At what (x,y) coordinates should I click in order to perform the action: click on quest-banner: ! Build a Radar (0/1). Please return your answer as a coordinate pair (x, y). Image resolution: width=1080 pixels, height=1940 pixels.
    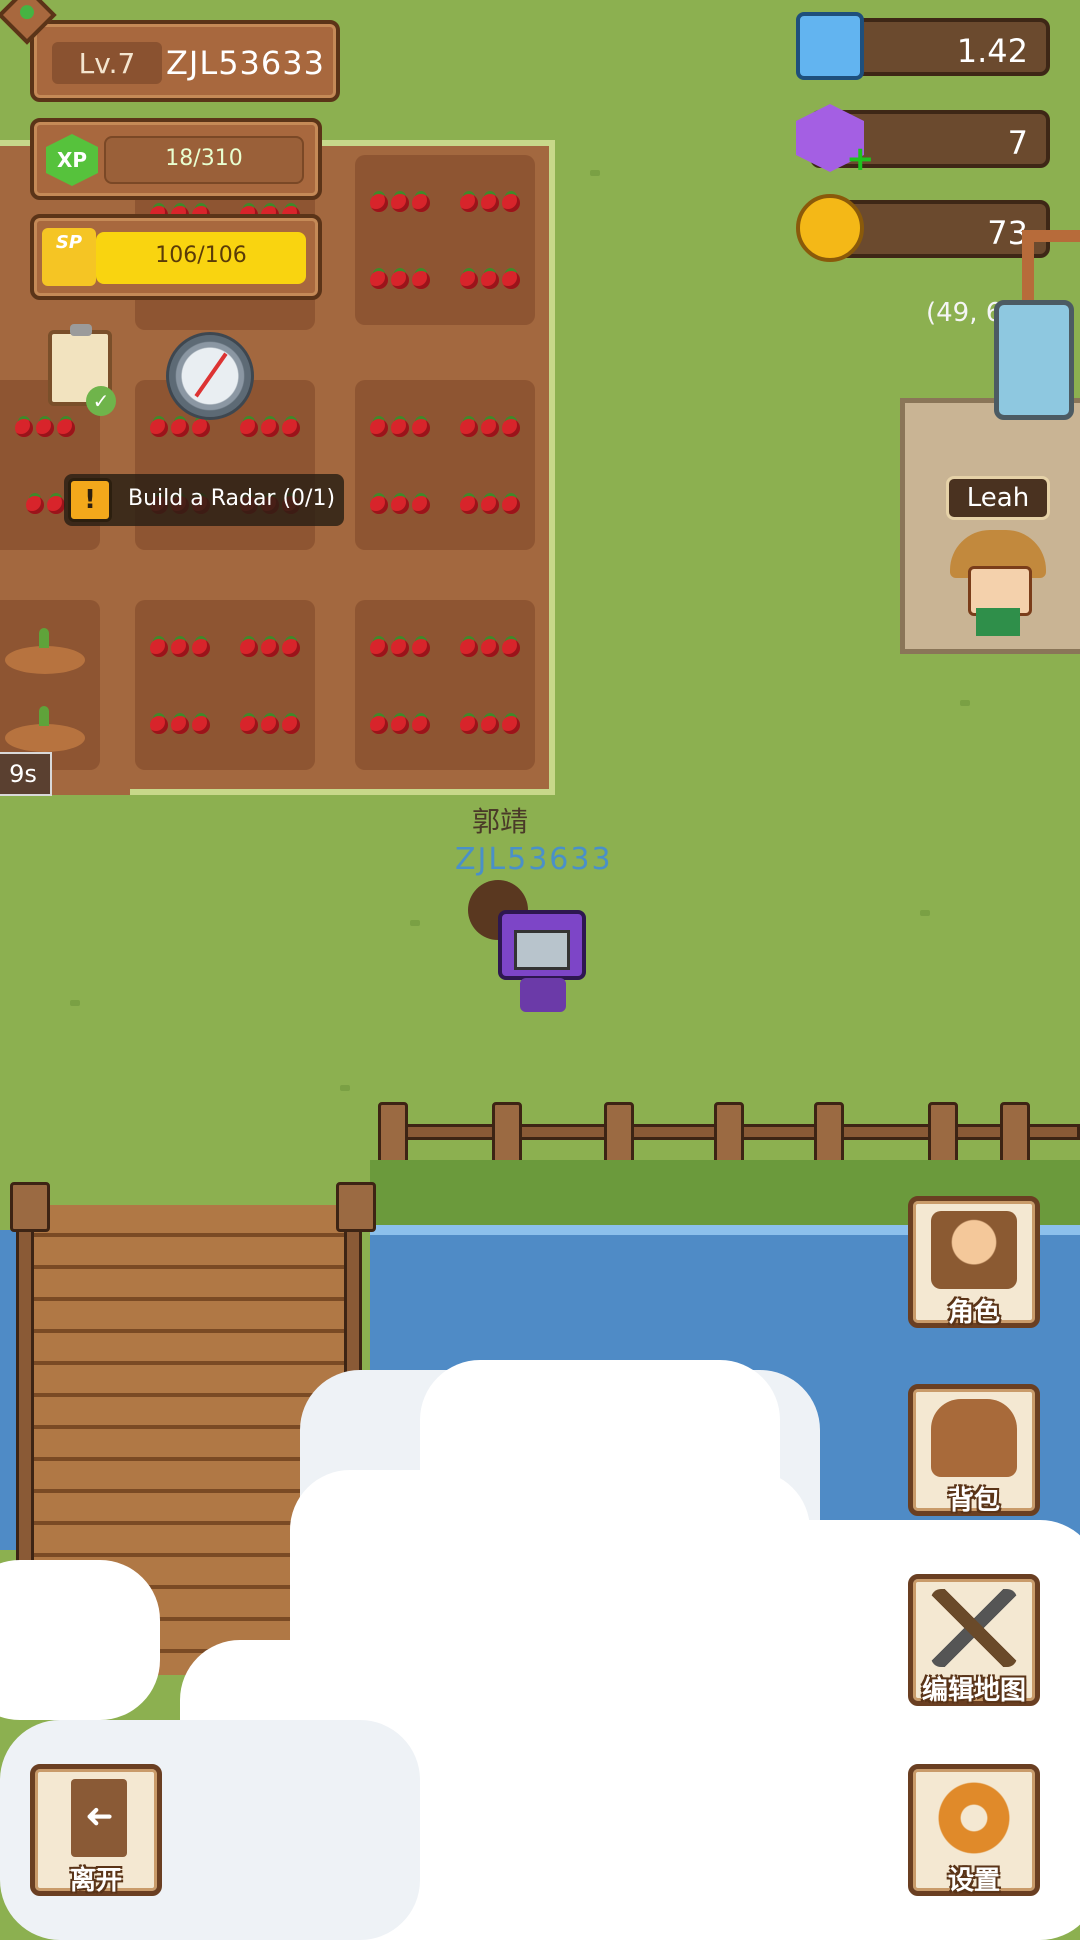
    Looking at the image, I should click on (204, 500).